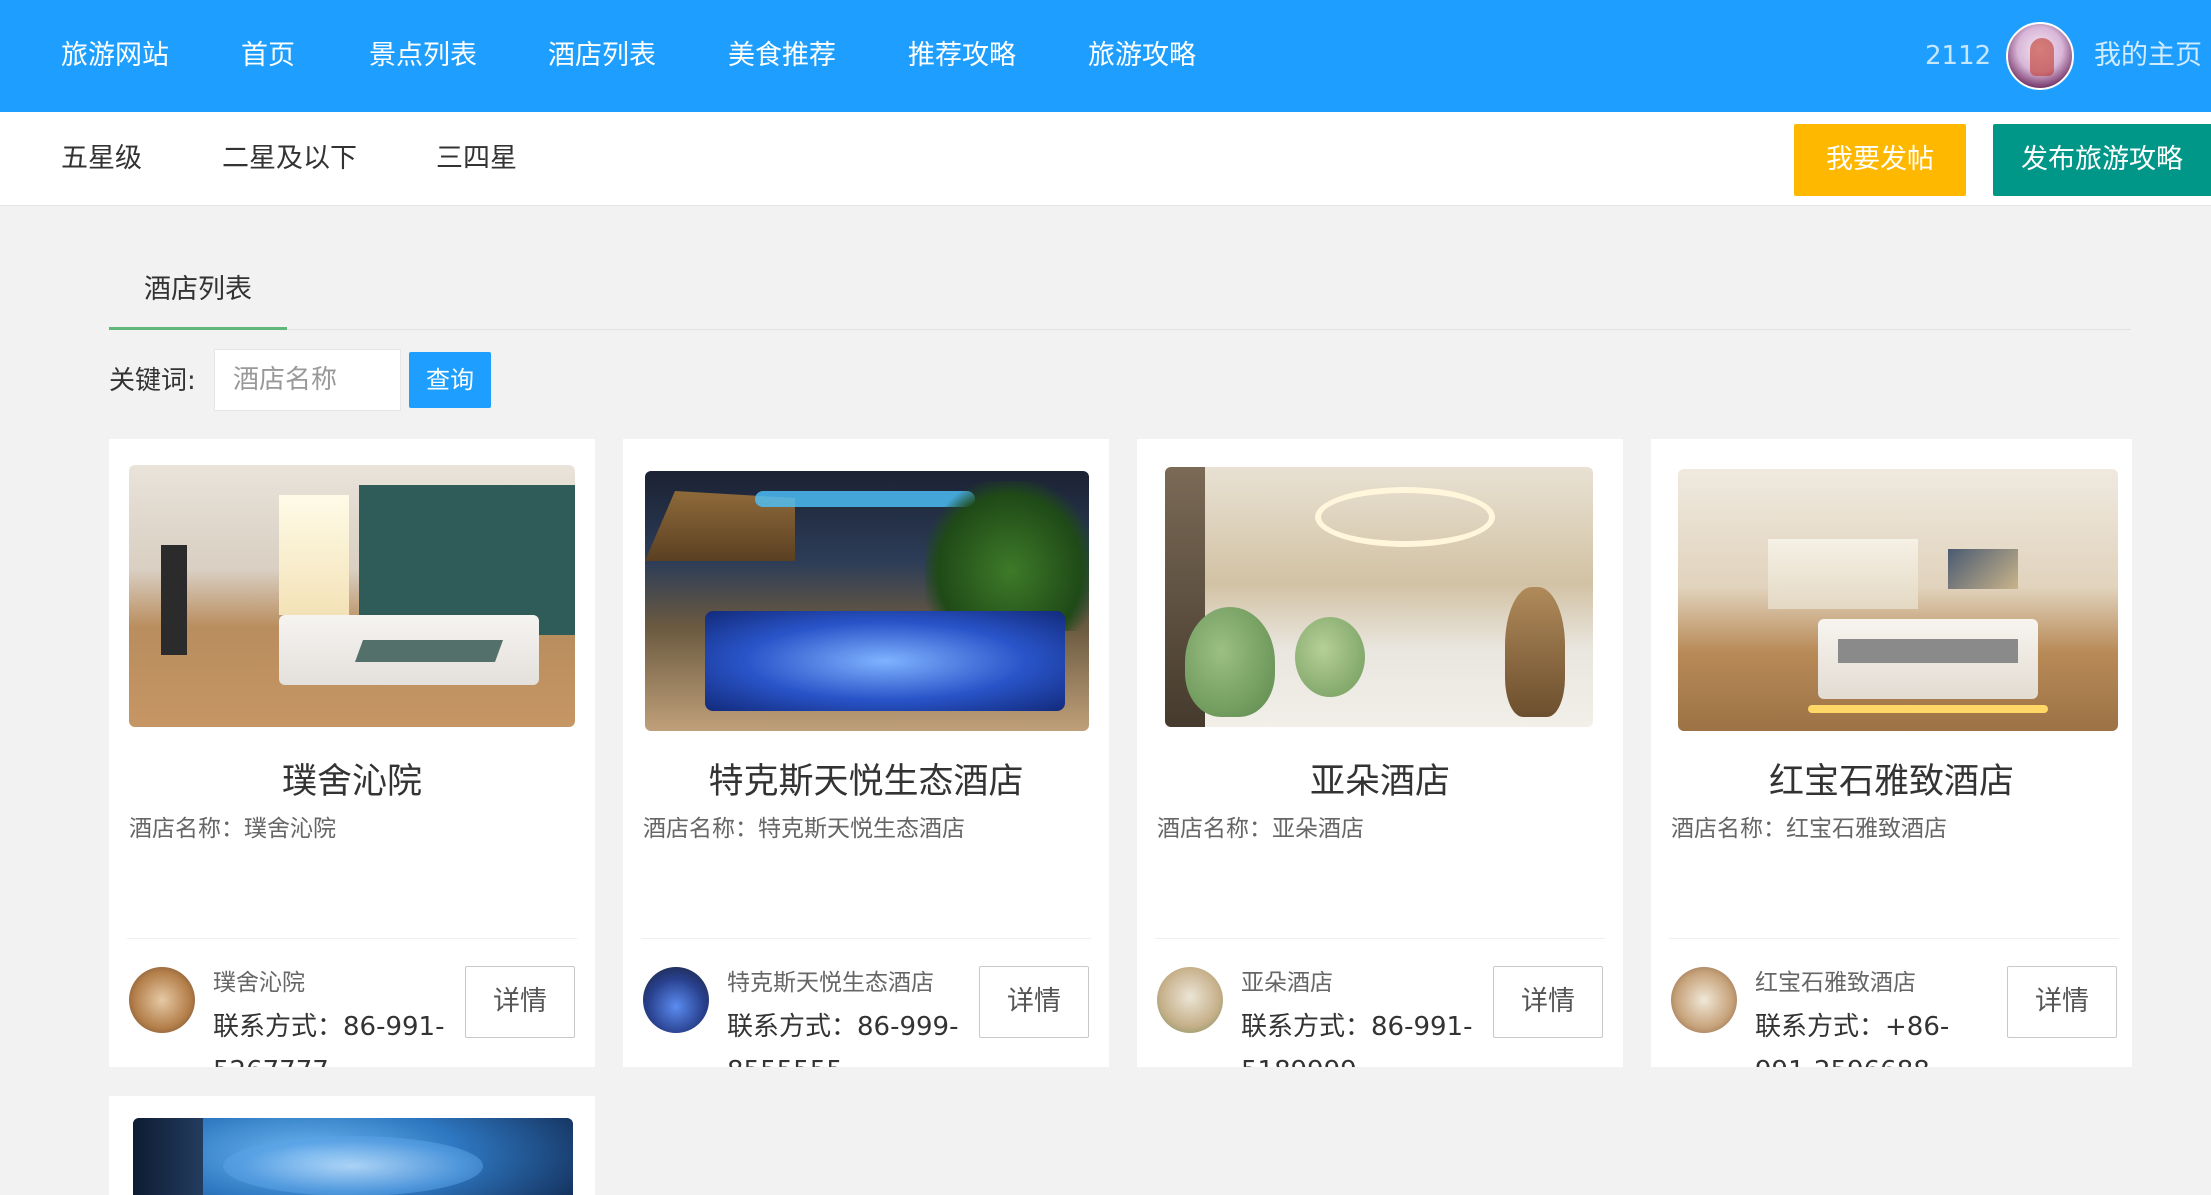 This screenshot has height=1195, width=2211. What do you see at coordinates (1852, 1039) in the screenshot?
I see `hotel-contact: 联系方式：+86-991-2596688` at bounding box center [1852, 1039].